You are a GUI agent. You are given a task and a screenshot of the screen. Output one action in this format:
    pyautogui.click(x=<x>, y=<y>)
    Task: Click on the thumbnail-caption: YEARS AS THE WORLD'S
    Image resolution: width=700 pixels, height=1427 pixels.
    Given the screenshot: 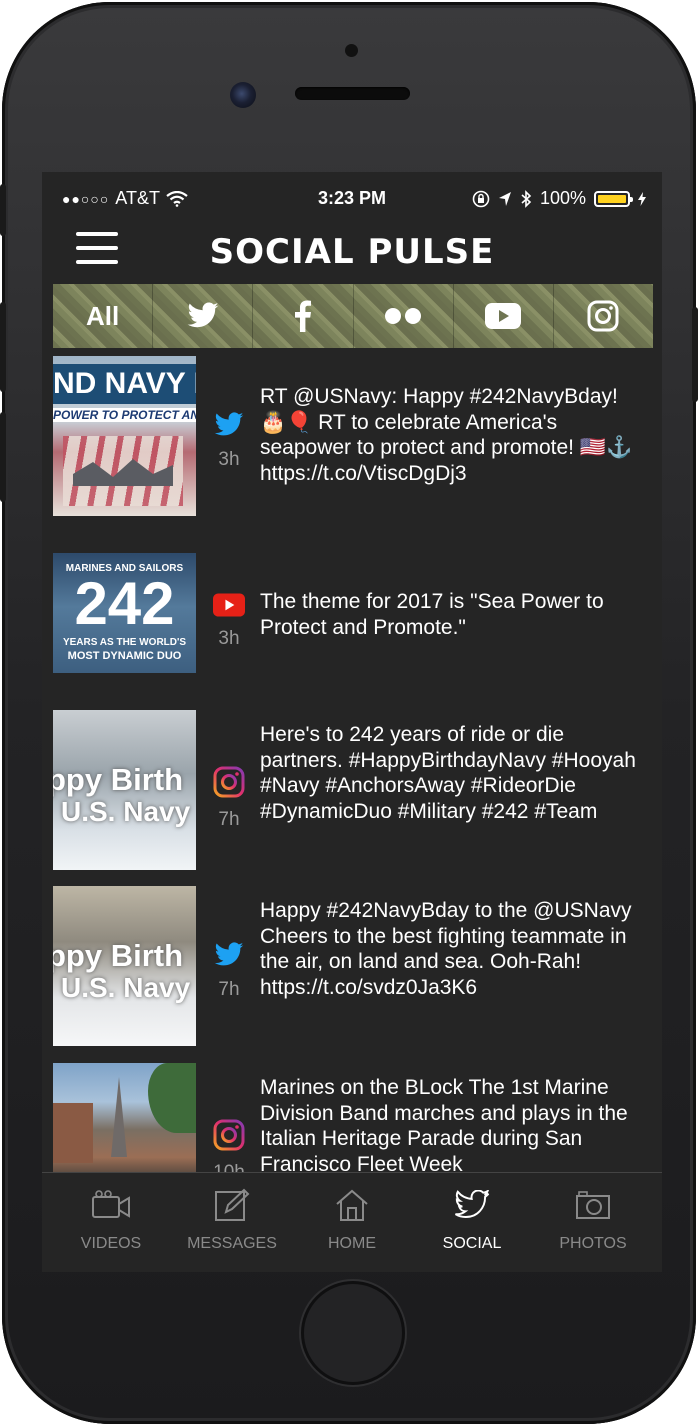 What is the action you would take?
    pyautogui.click(x=124, y=642)
    